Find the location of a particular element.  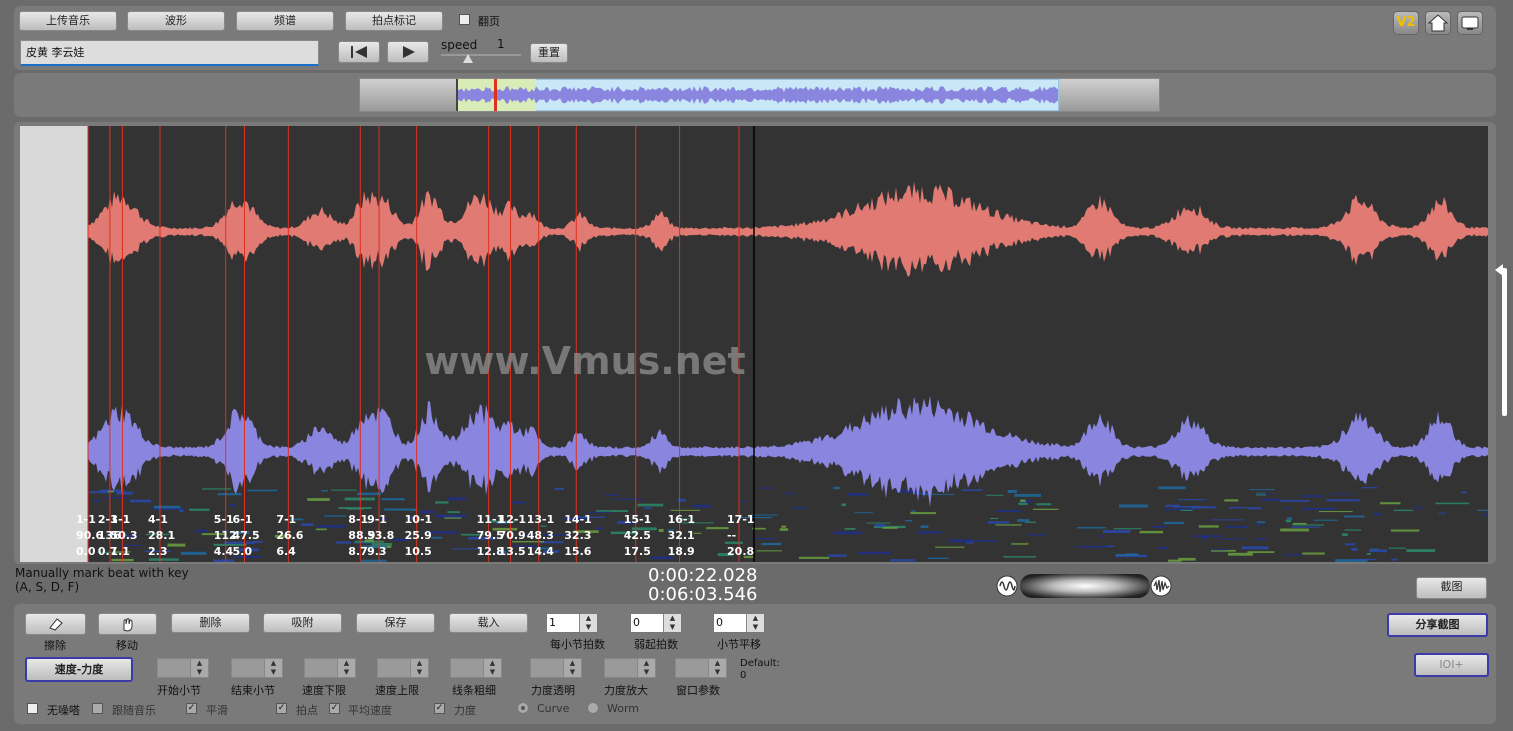

beat-mark-button: 拍点标记 is located at coordinates (394, 21).